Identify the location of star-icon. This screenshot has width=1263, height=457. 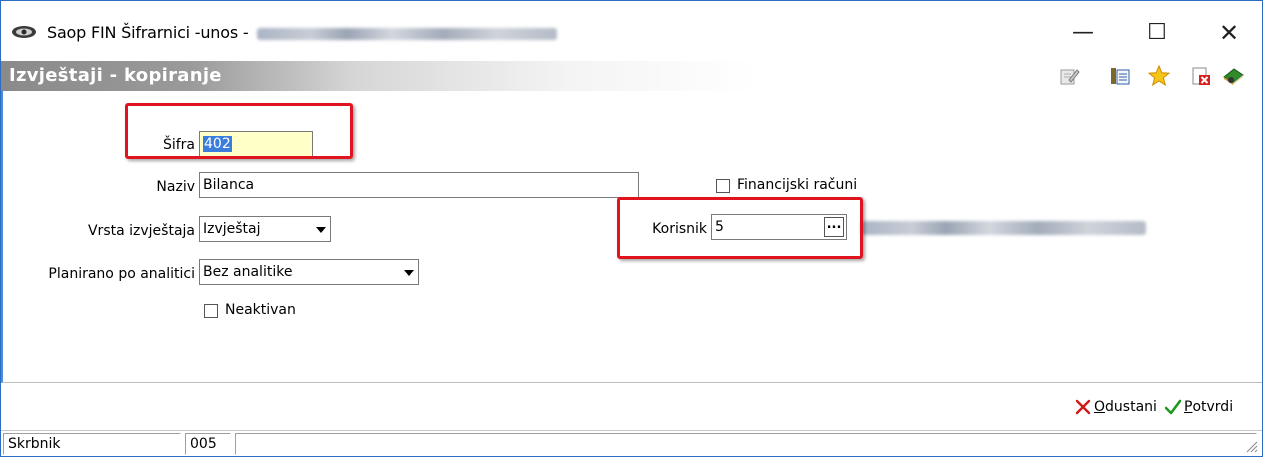
(1159, 76).